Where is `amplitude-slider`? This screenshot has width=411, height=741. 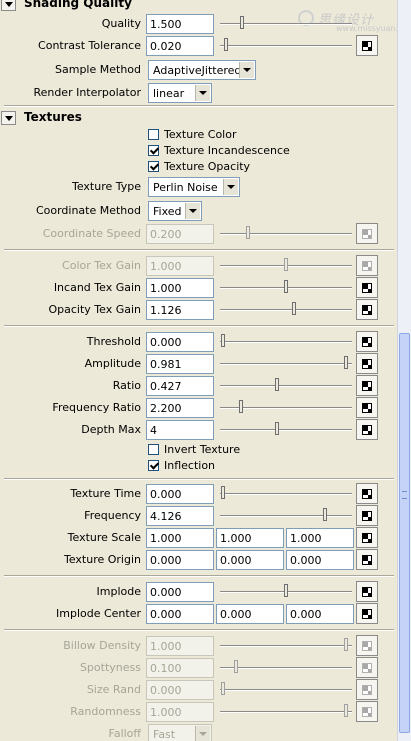
amplitude-slider is located at coordinates (286, 364).